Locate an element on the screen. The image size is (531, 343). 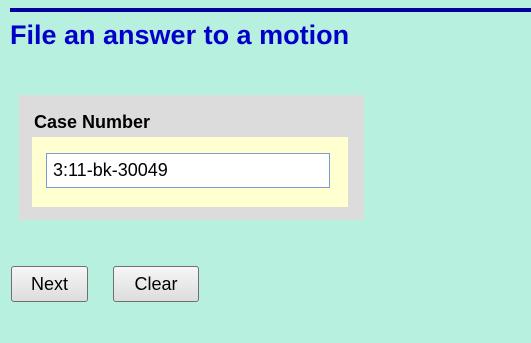
case-number-field-area is located at coordinates (190, 172).